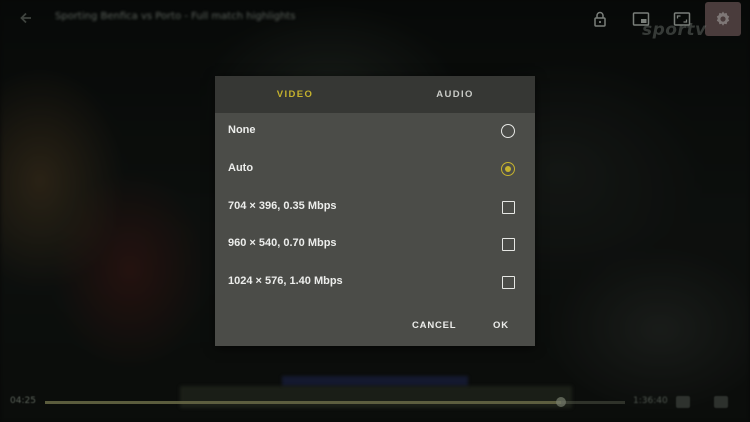 Image resolution: width=750 pixels, height=422 pixels. I want to click on tab-audio: AUDIO, so click(455, 94).